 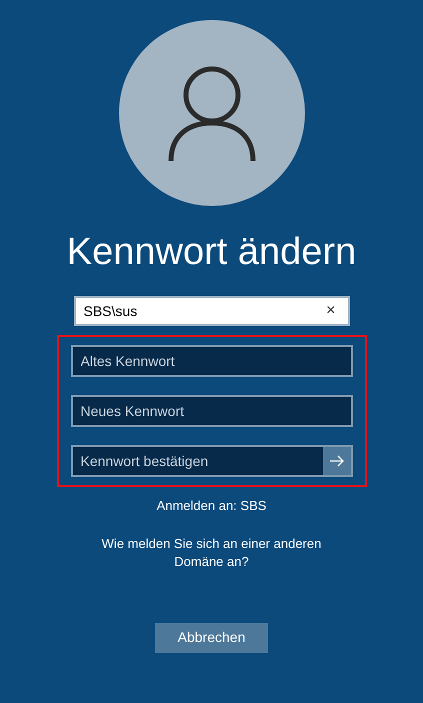 I want to click on password-field: Altes Kennwort, so click(x=211, y=361).